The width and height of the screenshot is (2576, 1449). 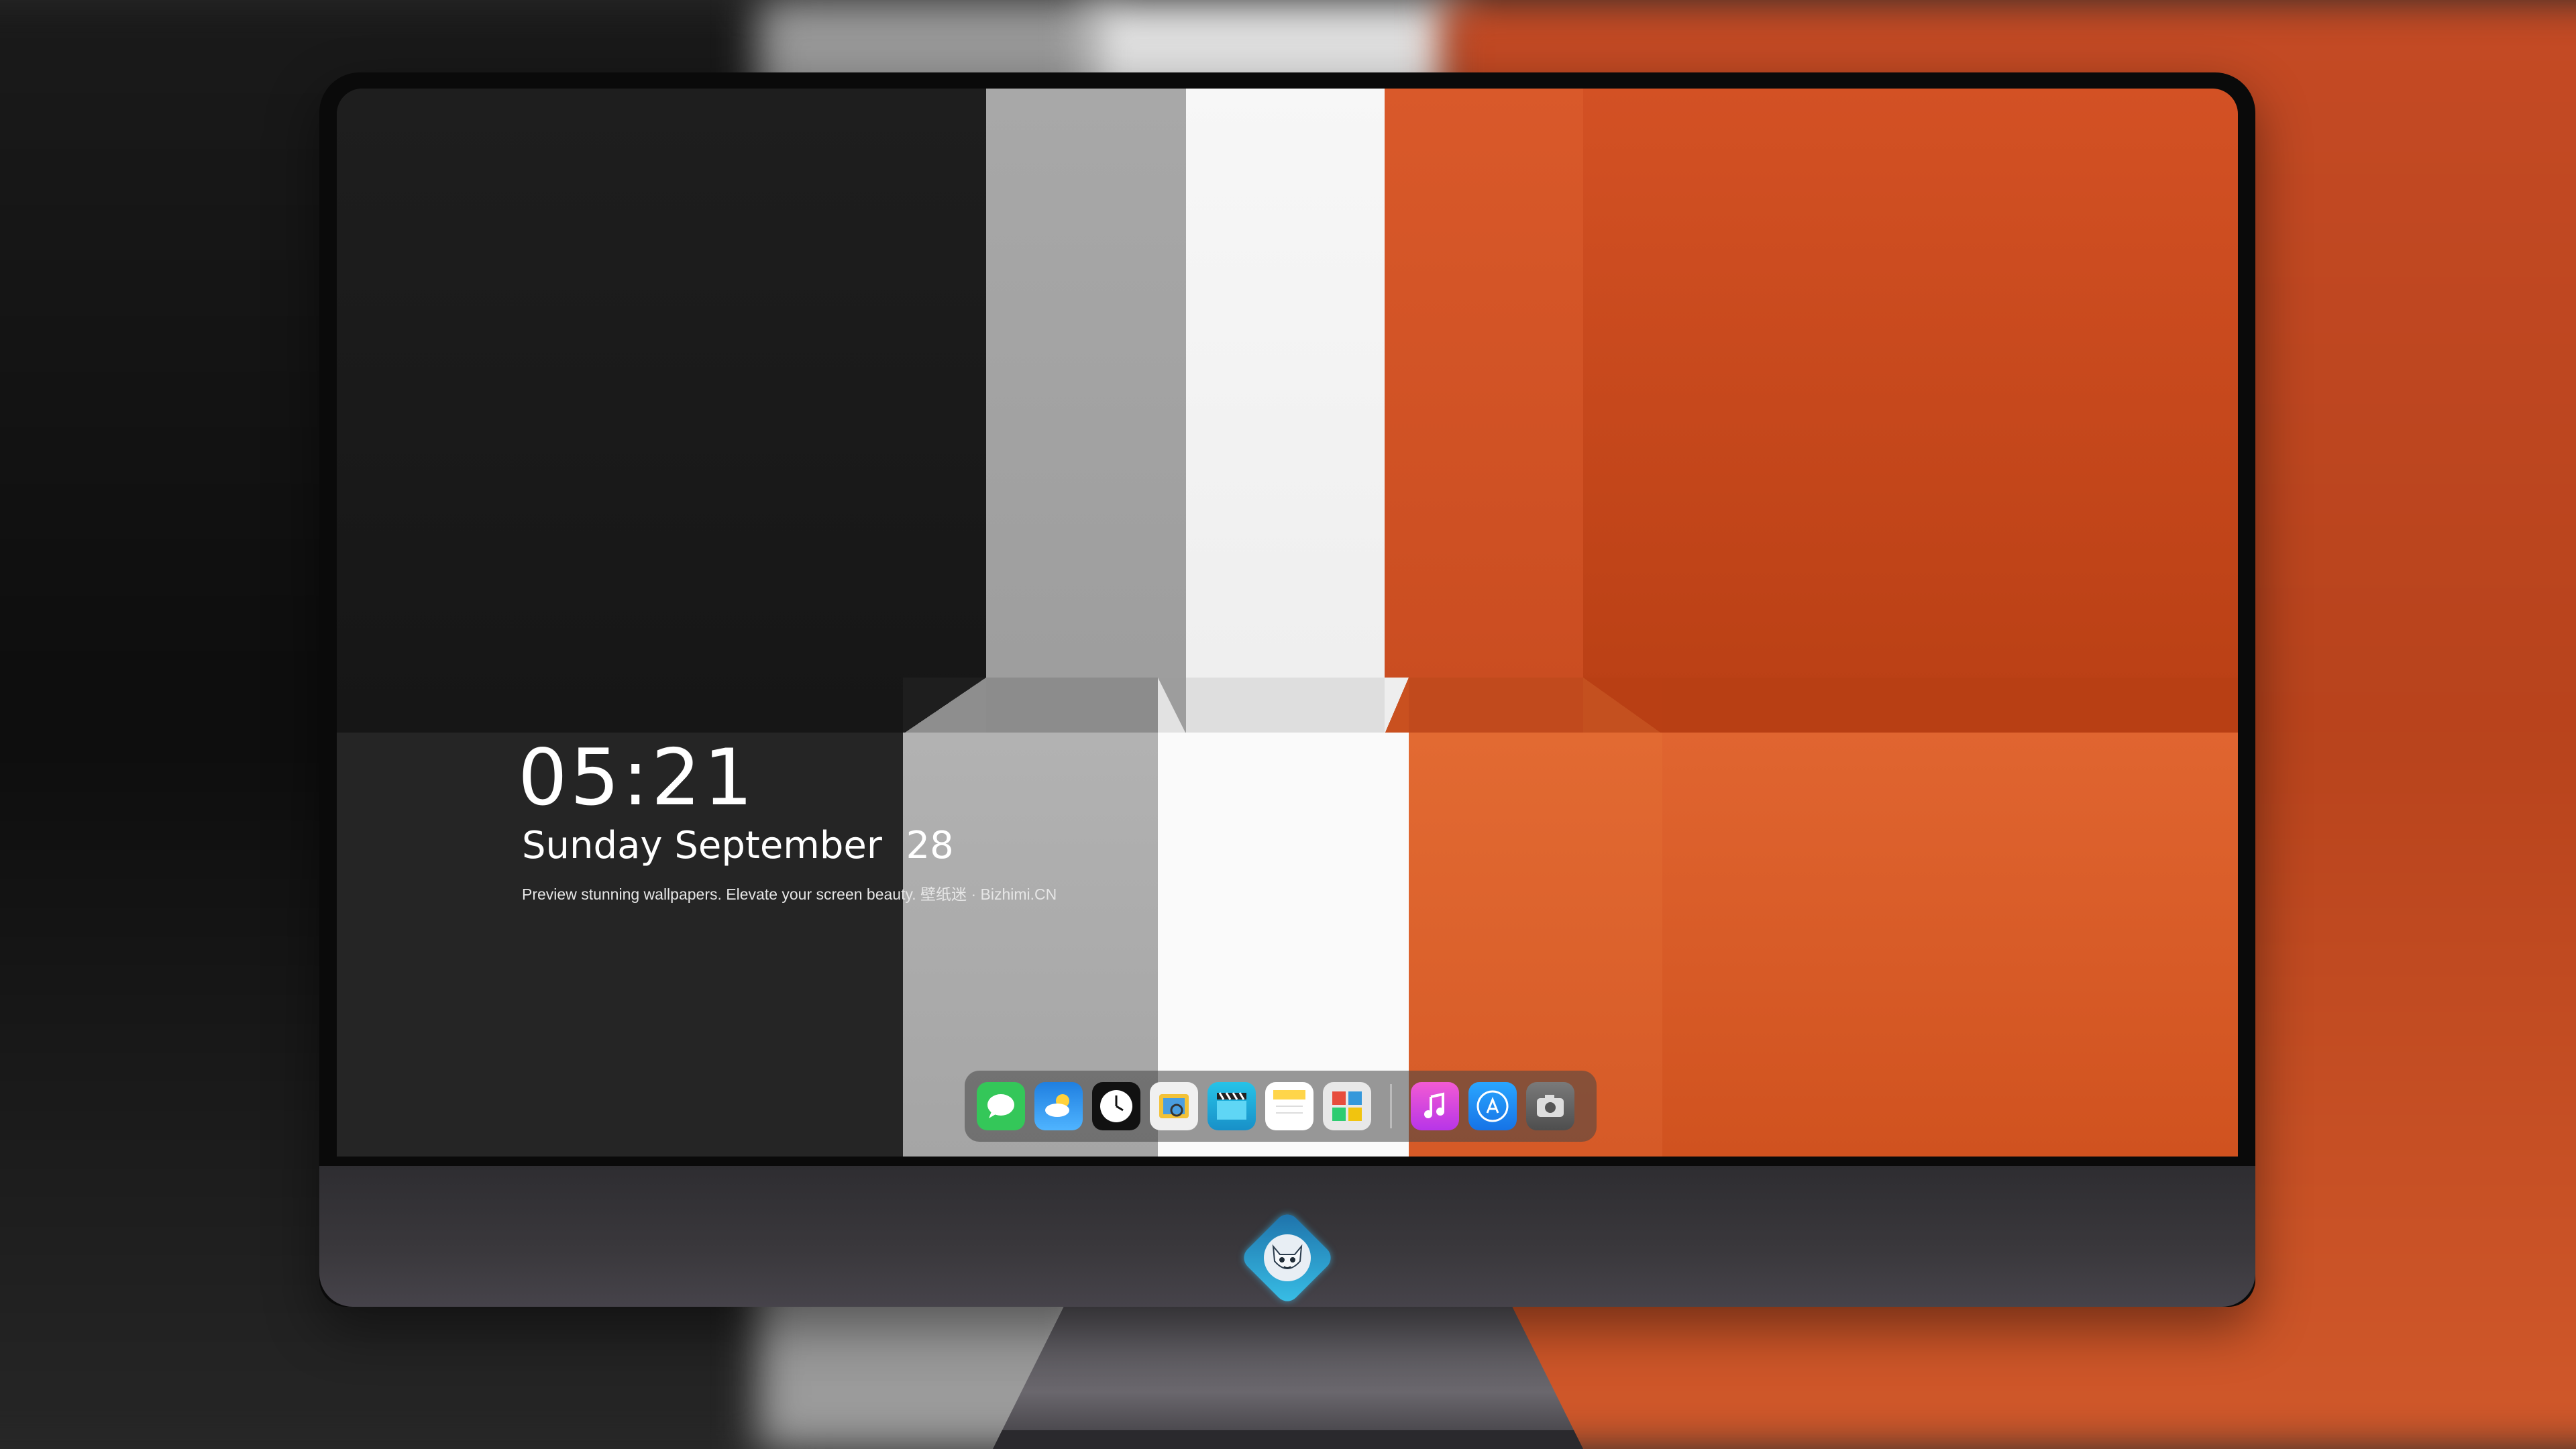 I want to click on wallpaper-stripe-orange-light, so click(x=1484, y=411).